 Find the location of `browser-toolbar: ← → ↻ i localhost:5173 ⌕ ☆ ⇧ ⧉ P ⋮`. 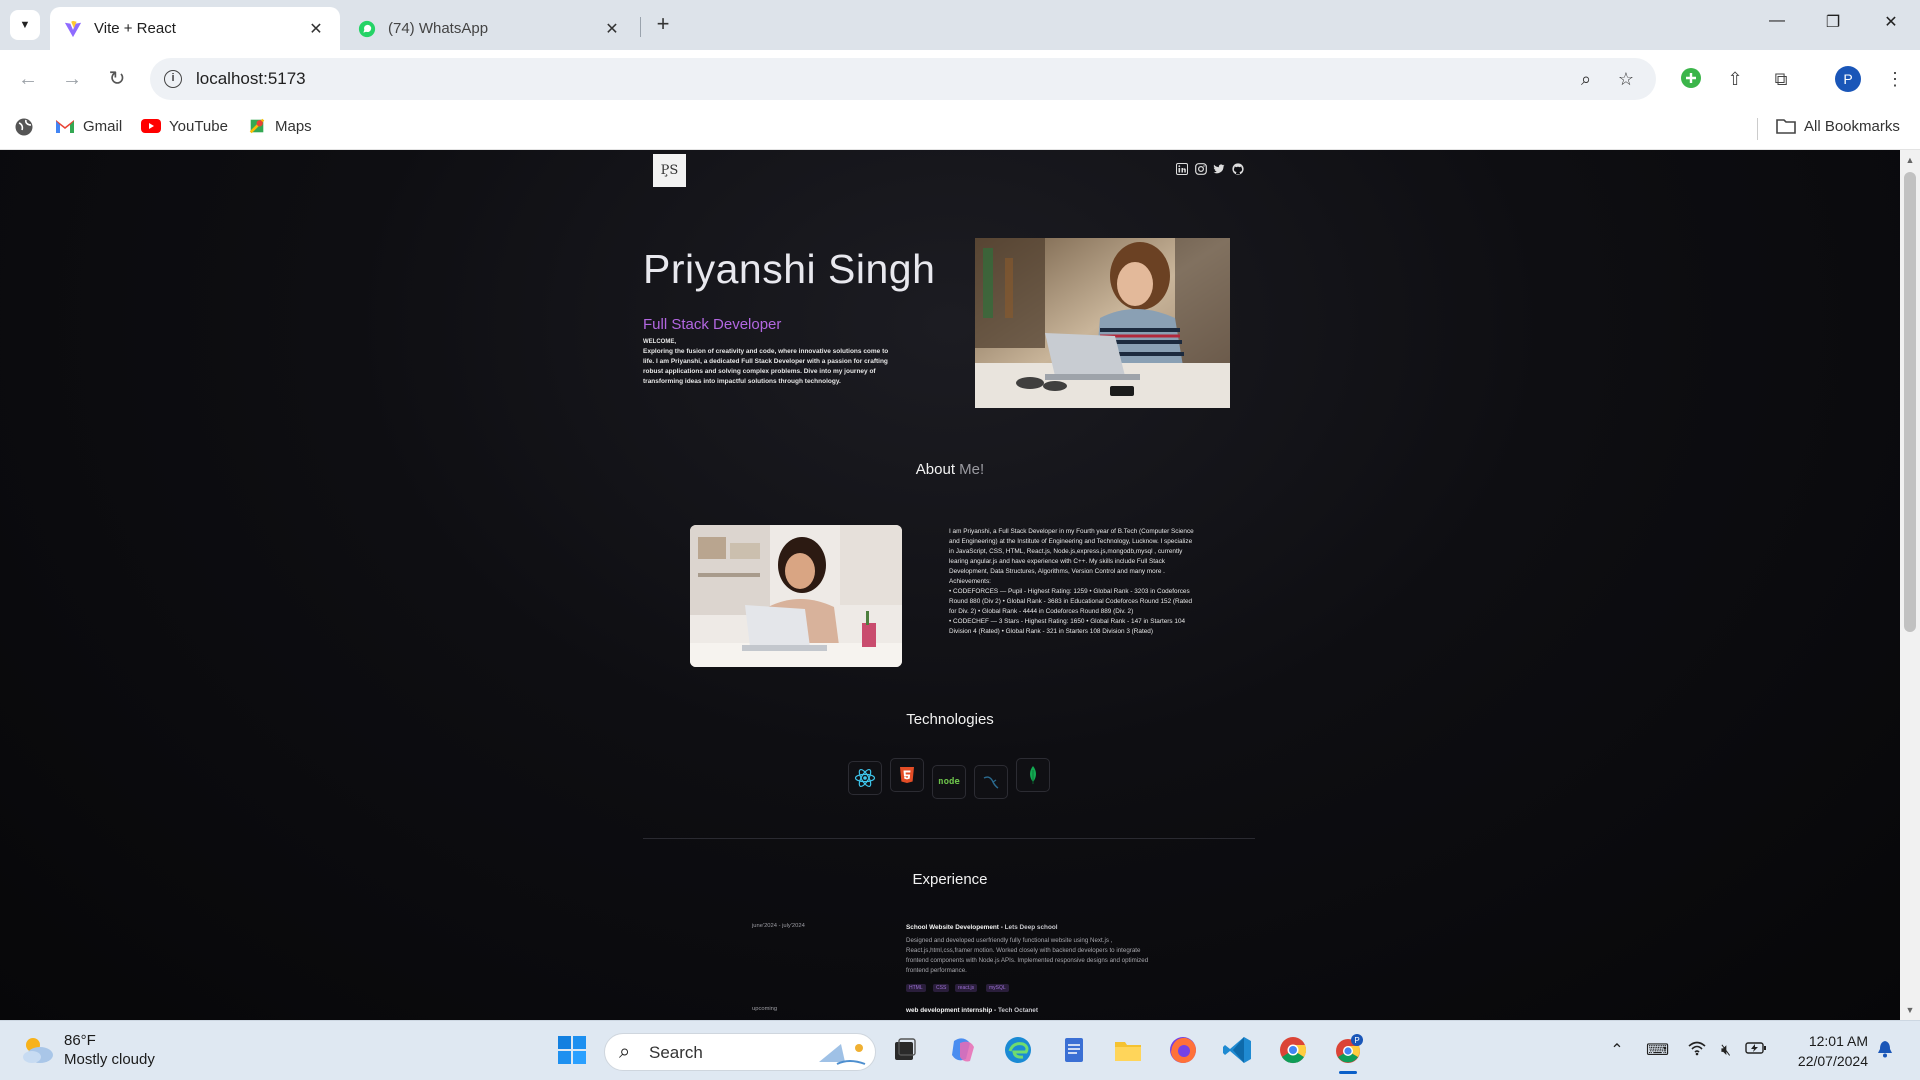

browser-toolbar: ← → ↻ i localhost:5173 ⌕ ☆ ⇧ ⧉ P ⋮ is located at coordinates (960, 79).